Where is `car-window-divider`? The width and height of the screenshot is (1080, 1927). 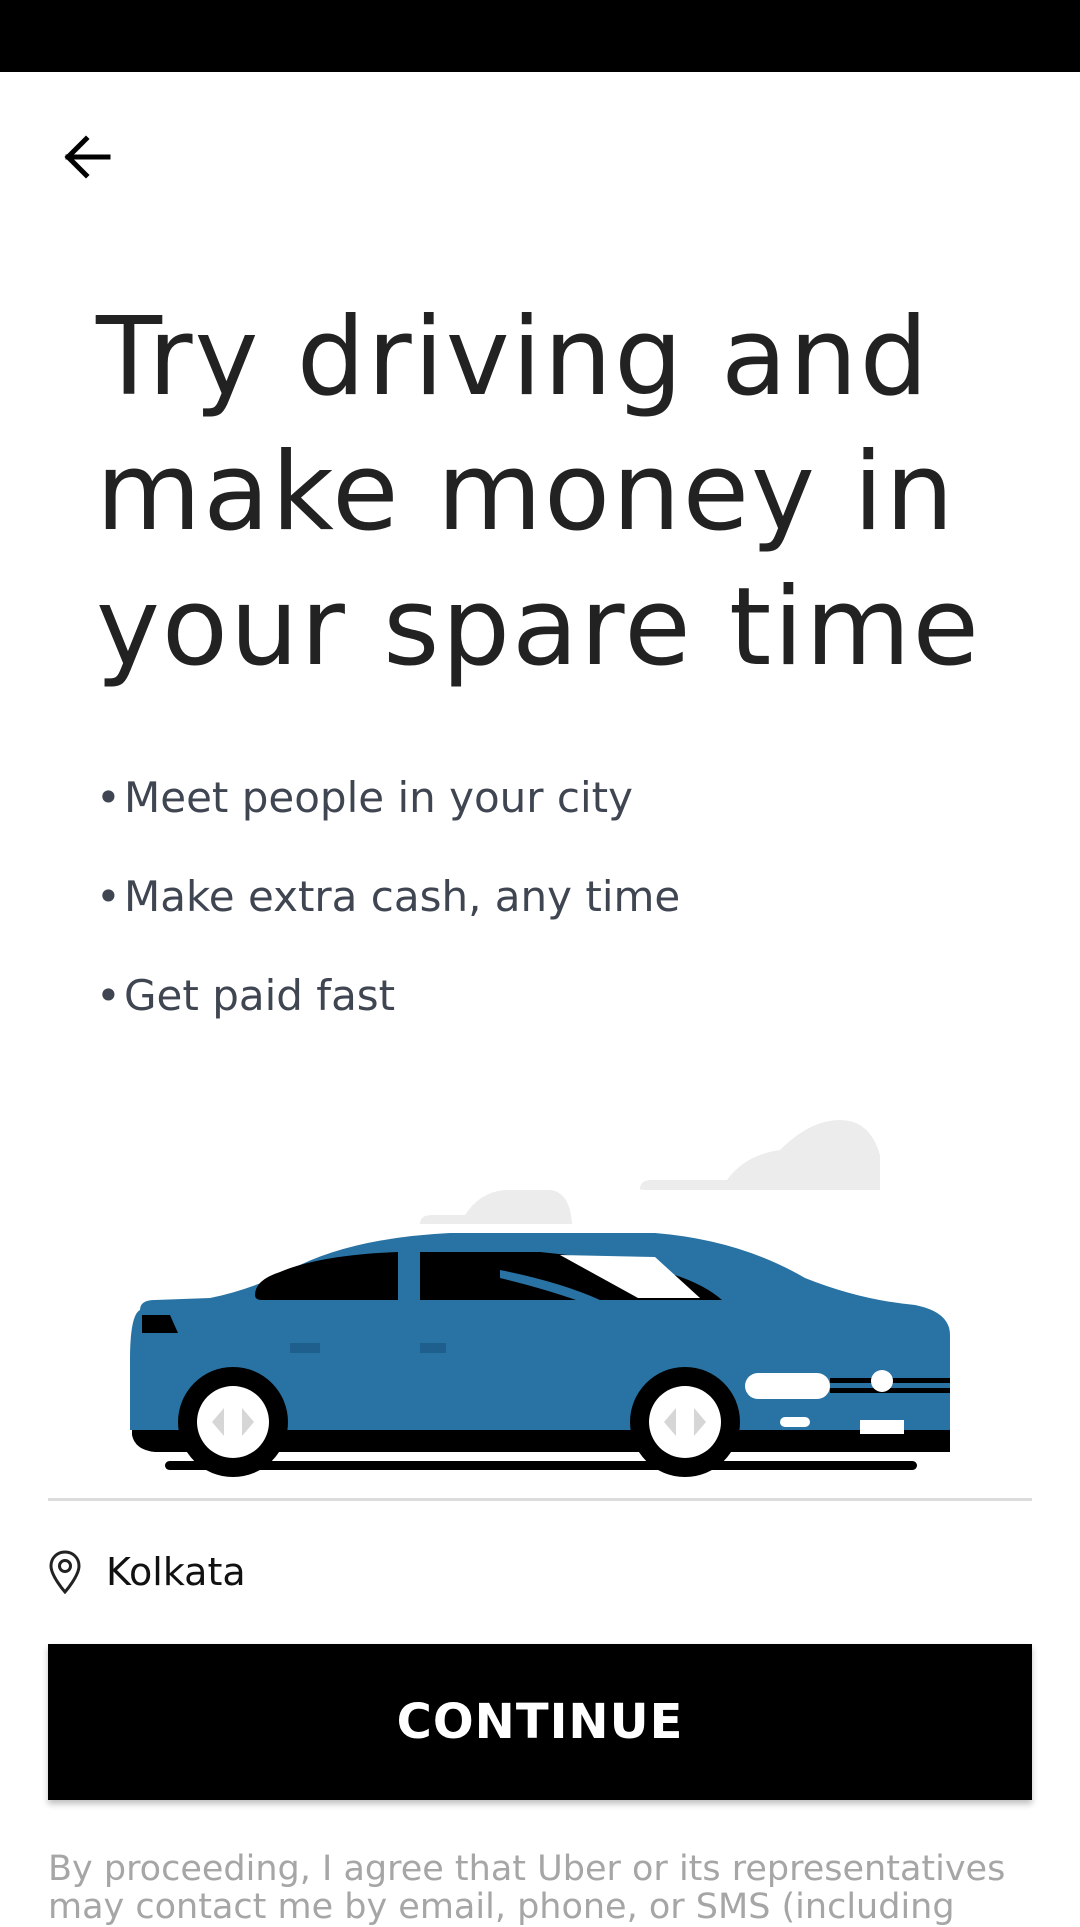
car-window-divider is located at coordinates (409, 1276).